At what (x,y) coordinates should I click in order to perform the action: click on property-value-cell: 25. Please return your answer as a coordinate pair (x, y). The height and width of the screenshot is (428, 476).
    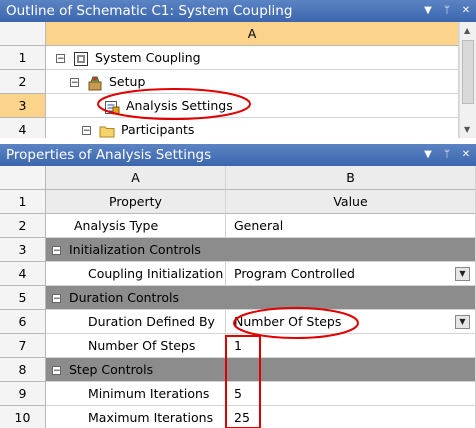
    Looking at the image, I should click on (351, 417).